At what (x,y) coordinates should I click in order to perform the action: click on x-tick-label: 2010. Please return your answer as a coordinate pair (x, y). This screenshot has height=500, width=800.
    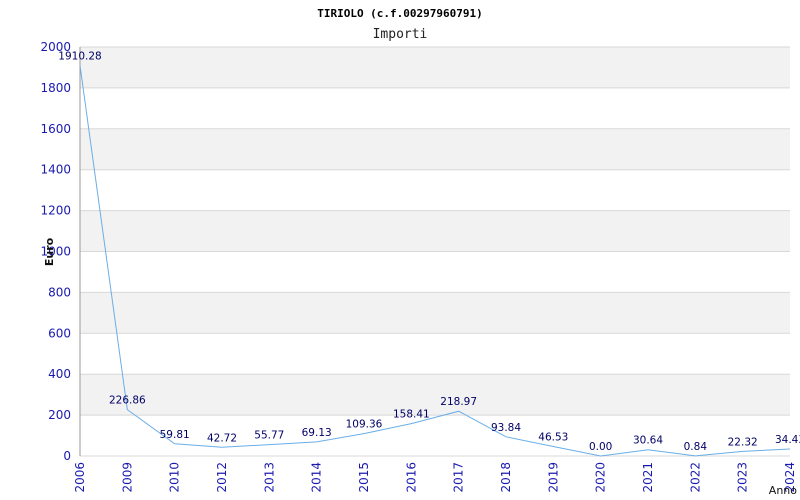
    Looking at the image, I should click on (175, 477).